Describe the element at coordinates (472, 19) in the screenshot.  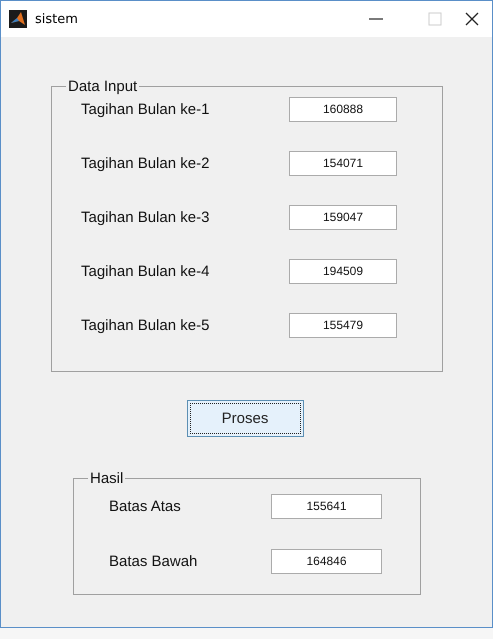
I see `close-icon` at that location.